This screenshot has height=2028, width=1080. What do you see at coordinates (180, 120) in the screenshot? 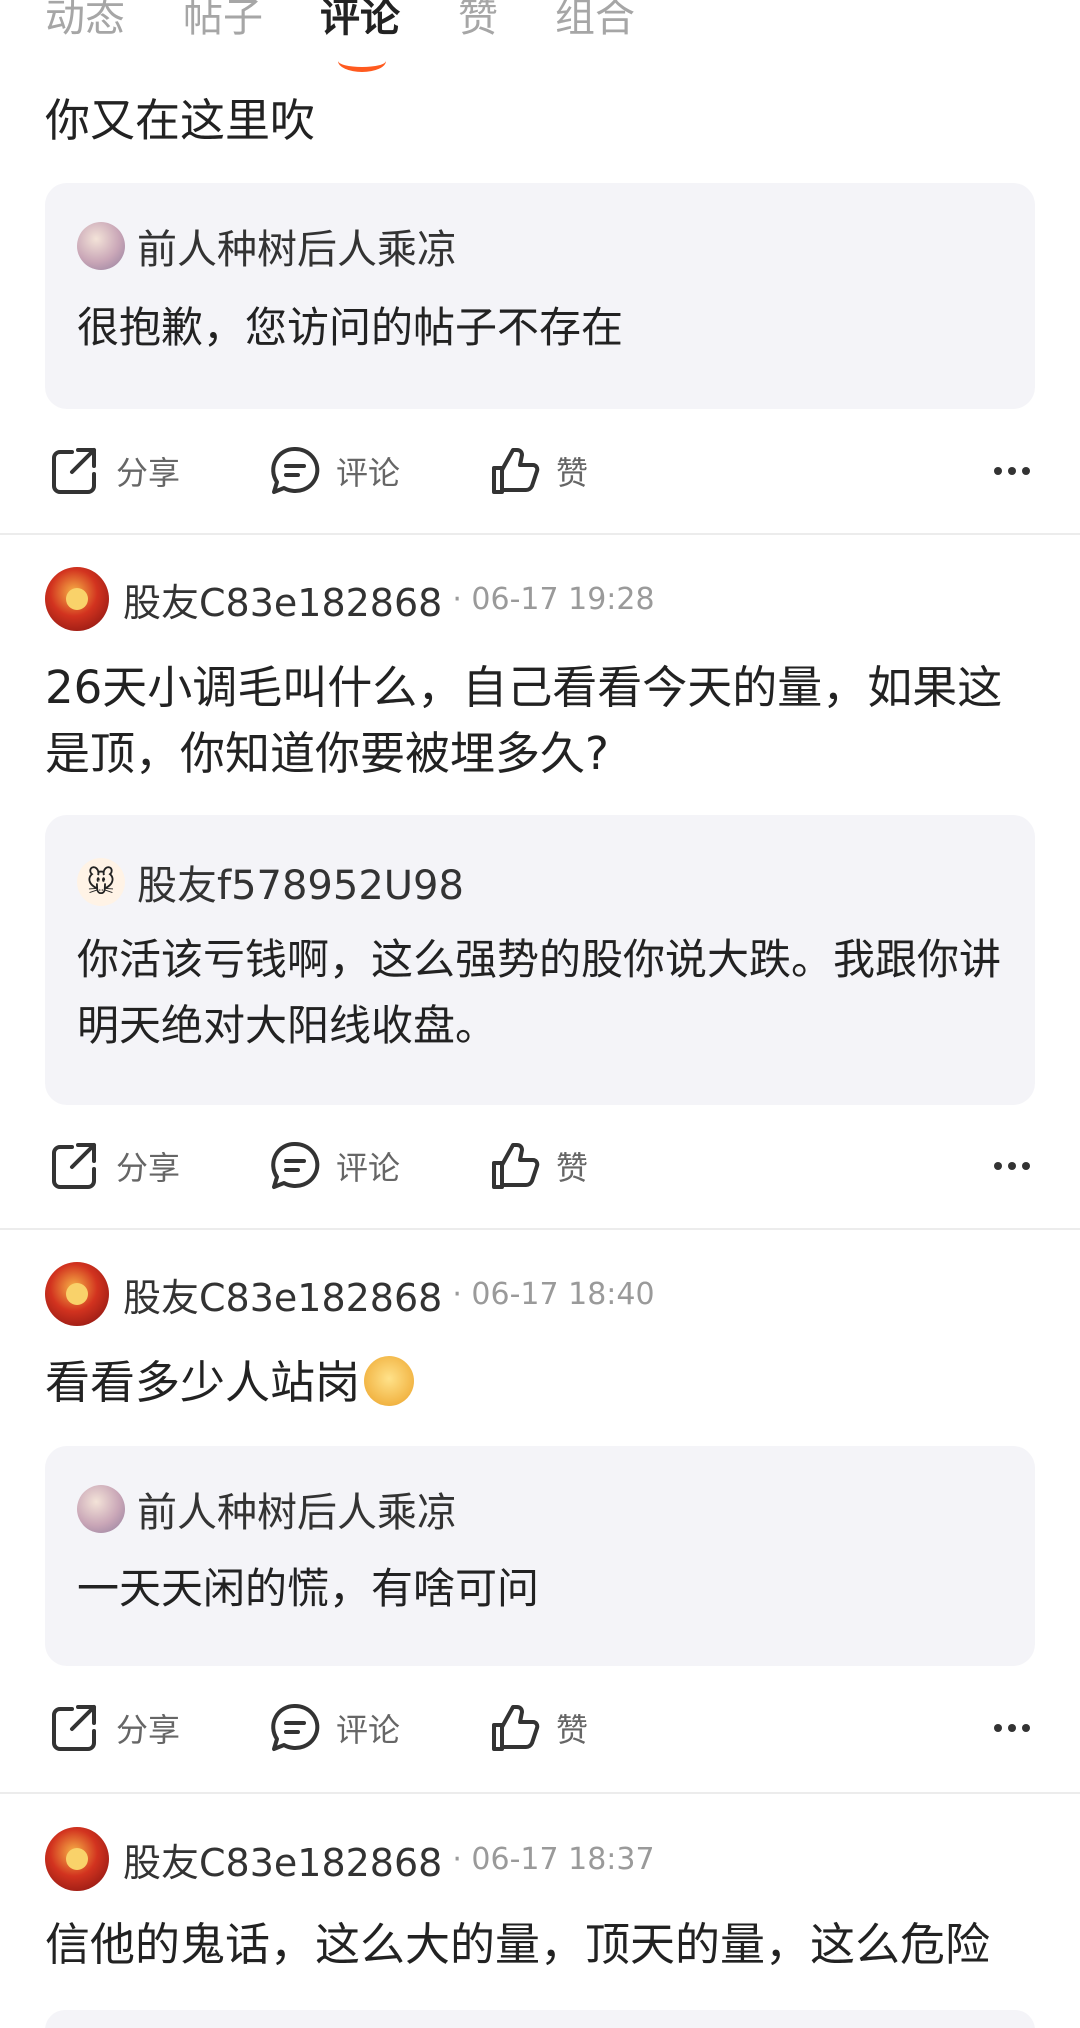
I see `comment-text: 你又在这里吹` at bounding box center [180, 120].